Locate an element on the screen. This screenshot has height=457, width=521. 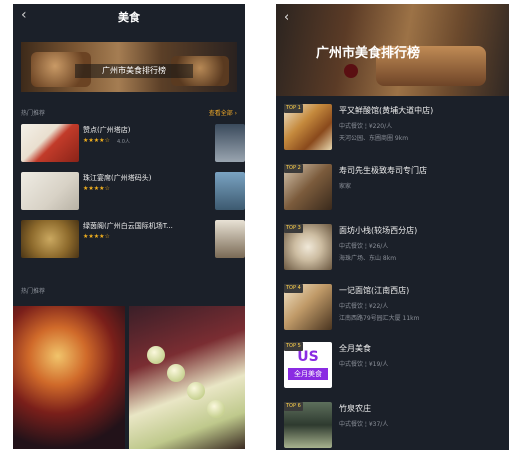
view-all-link: 查看全部 › is located at coordinates (223, 112).